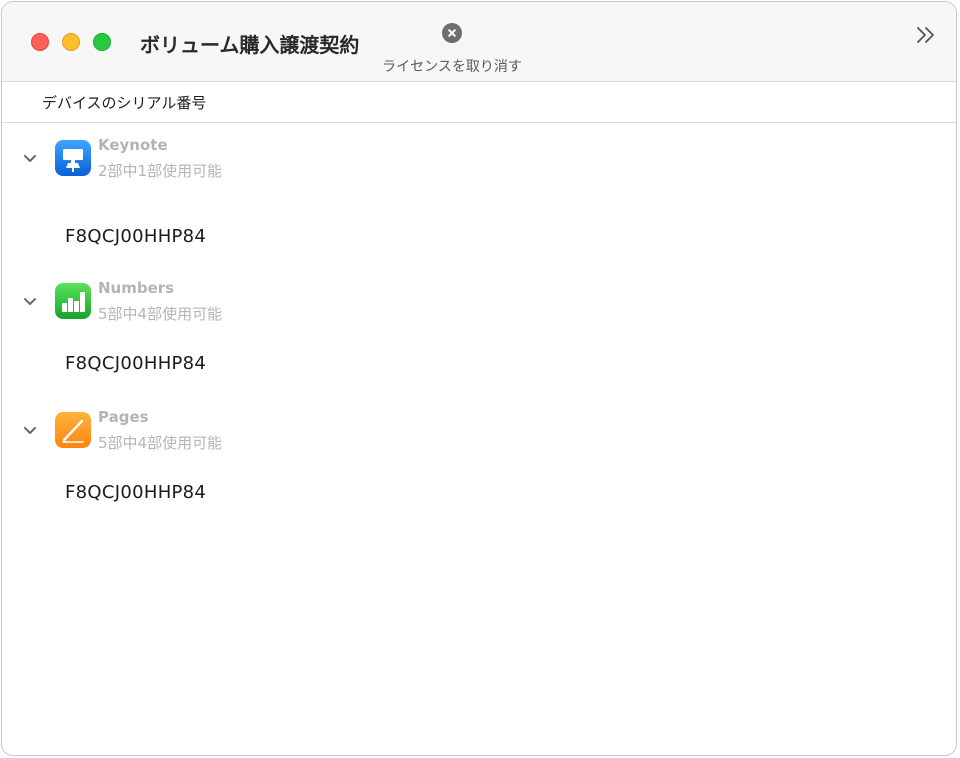 The image size is (960, 758). I want to click on toolbar-overflow-button, so click(927, 36).